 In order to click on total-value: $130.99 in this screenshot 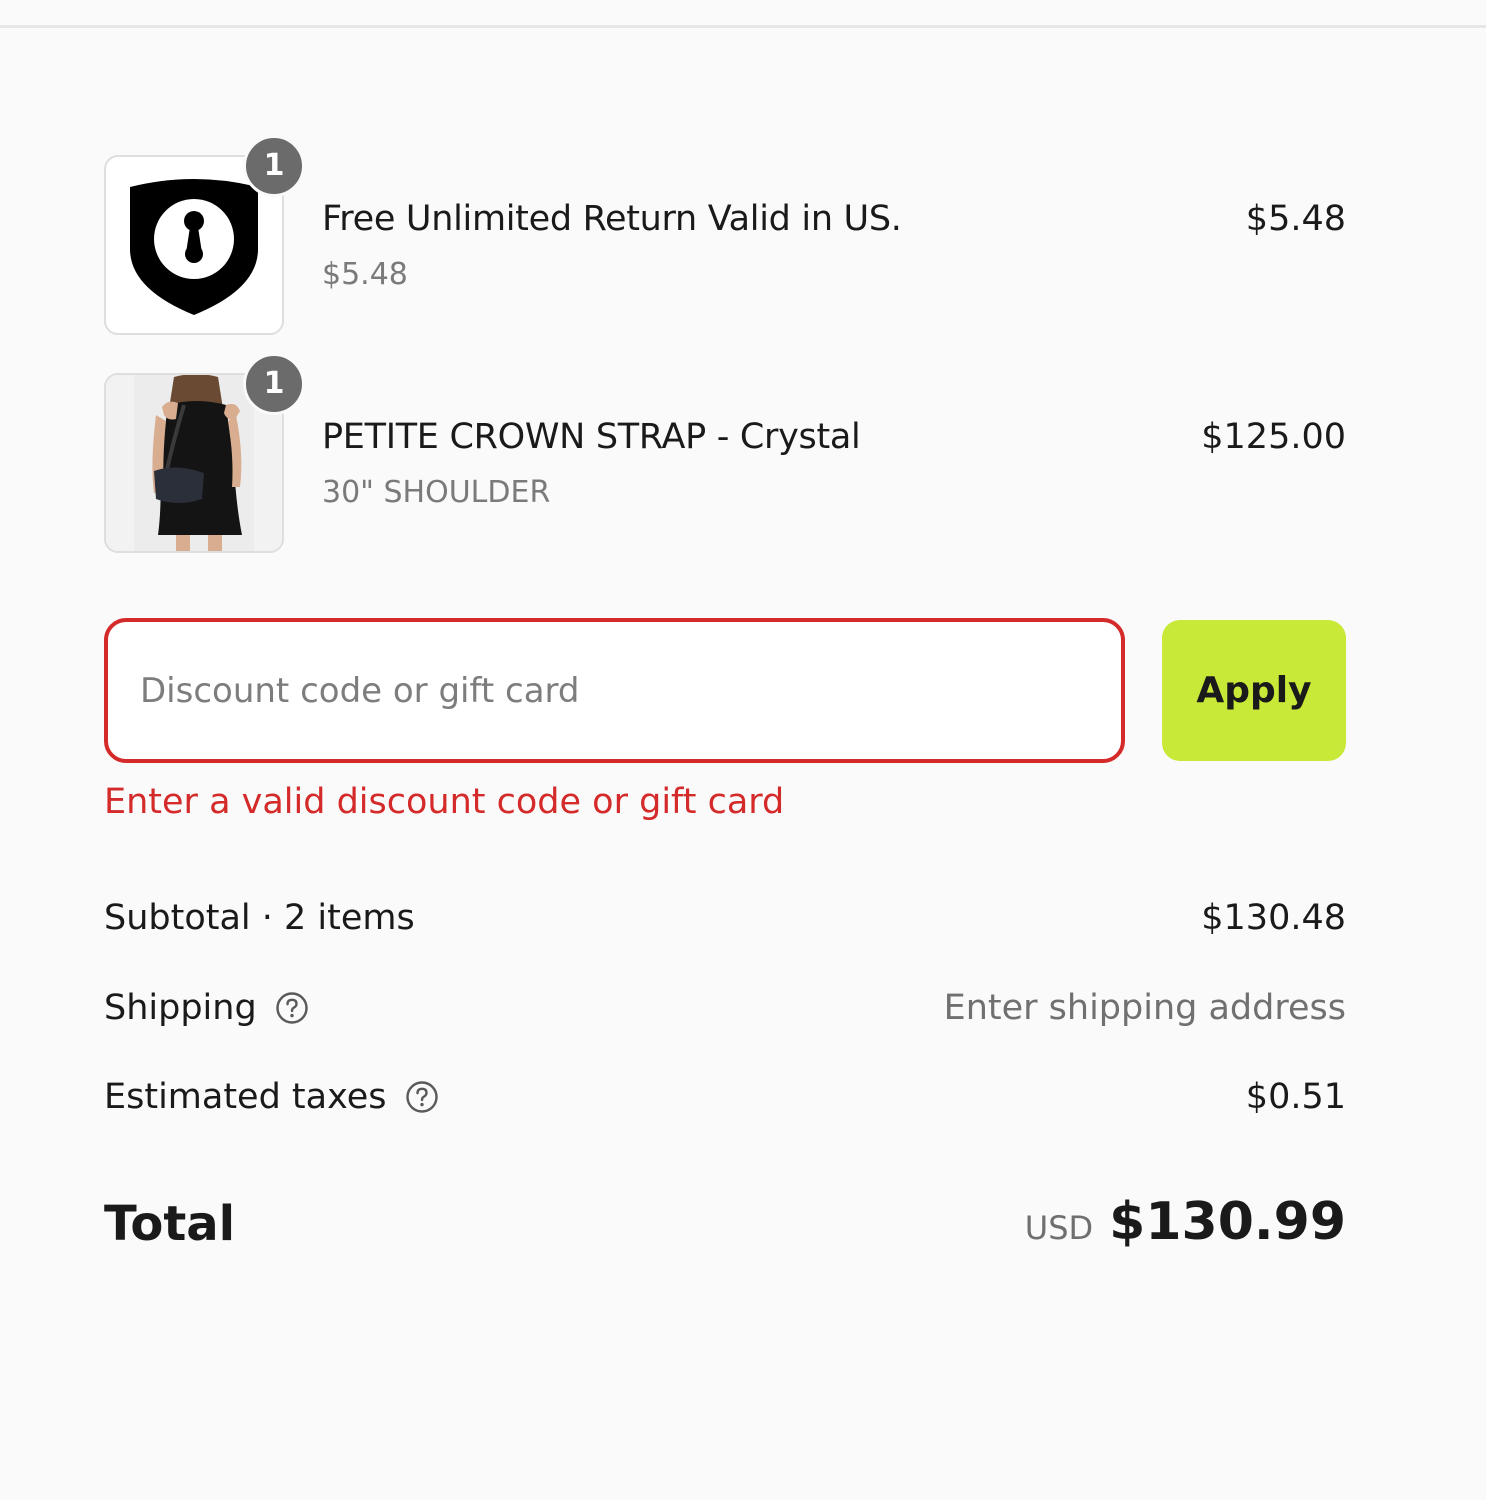, I will do `click(1227, 1222)`.